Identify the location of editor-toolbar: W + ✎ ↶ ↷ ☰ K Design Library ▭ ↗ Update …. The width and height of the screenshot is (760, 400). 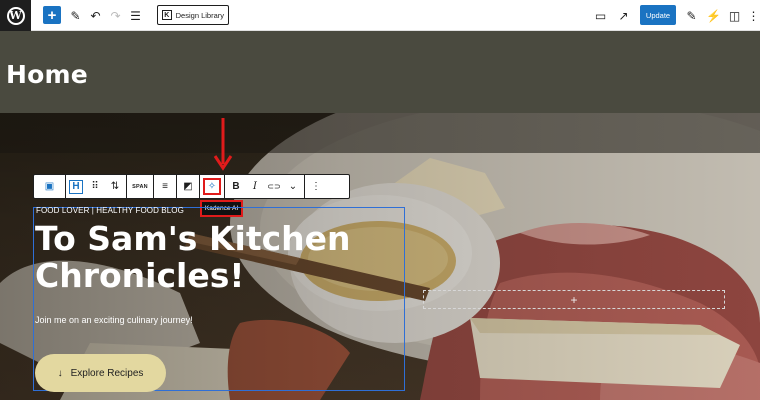
(380, 15).